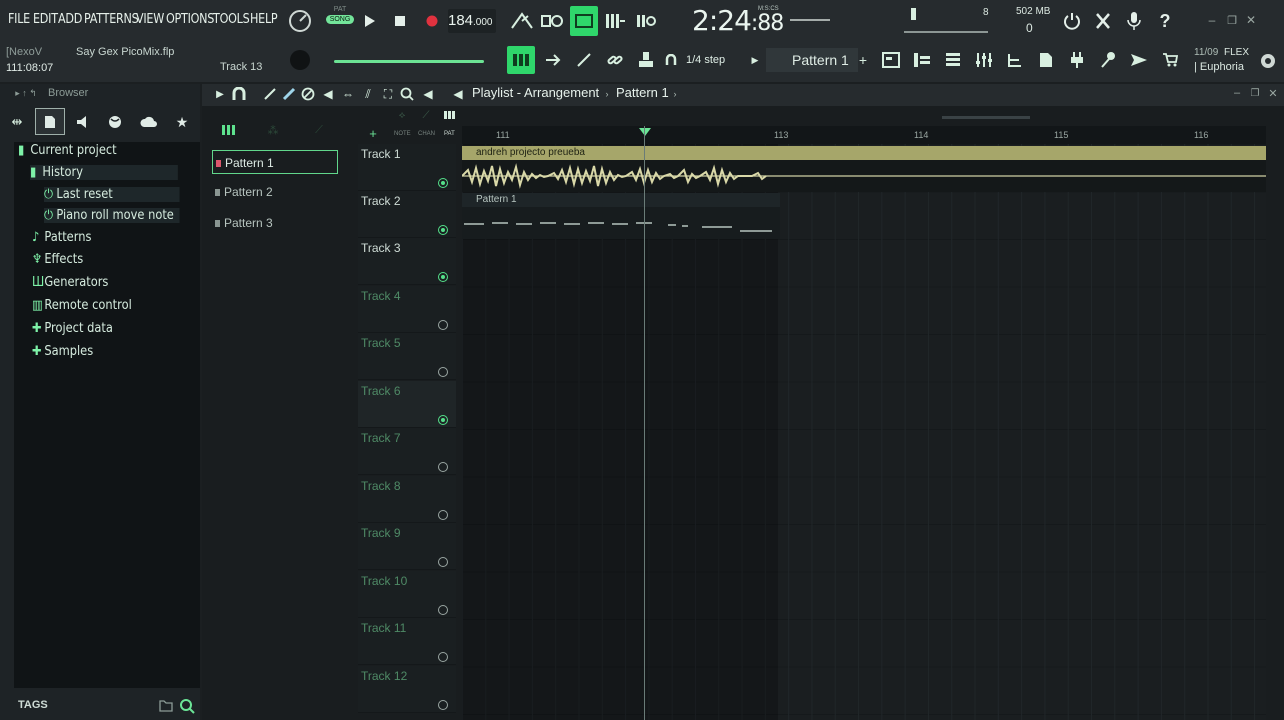 This screenshot has height=720, width=1284. Describe the element at coordinates (615, 21) in the screenshot. I see `step-edit-icon` at that location.